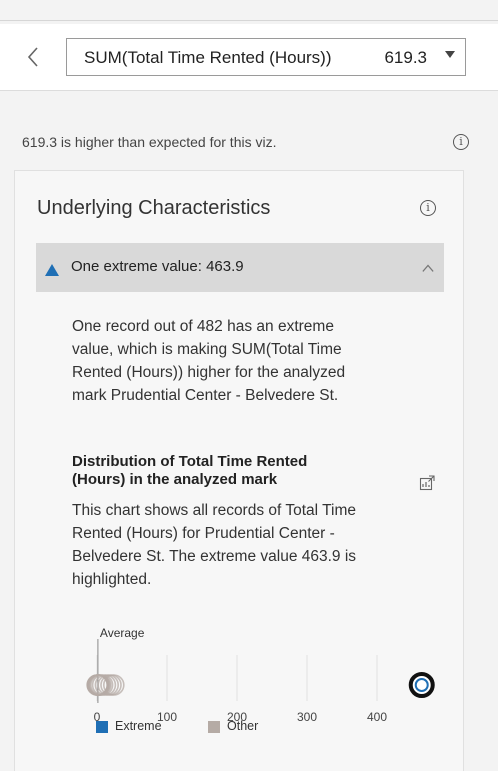 This screenshot has height=771, width=498. I want to click on average-label: Average, so click(122, 633).